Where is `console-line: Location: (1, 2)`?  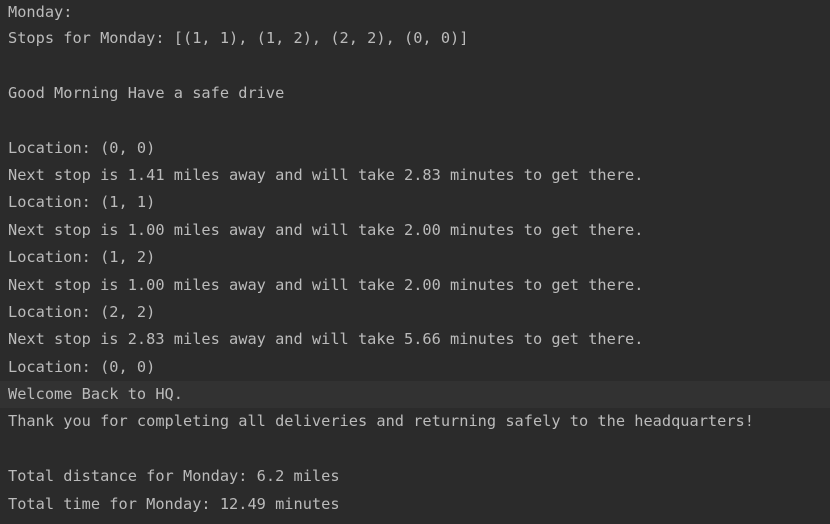
console-line: Location: (1, 2) is located at coordinates (82, 257).